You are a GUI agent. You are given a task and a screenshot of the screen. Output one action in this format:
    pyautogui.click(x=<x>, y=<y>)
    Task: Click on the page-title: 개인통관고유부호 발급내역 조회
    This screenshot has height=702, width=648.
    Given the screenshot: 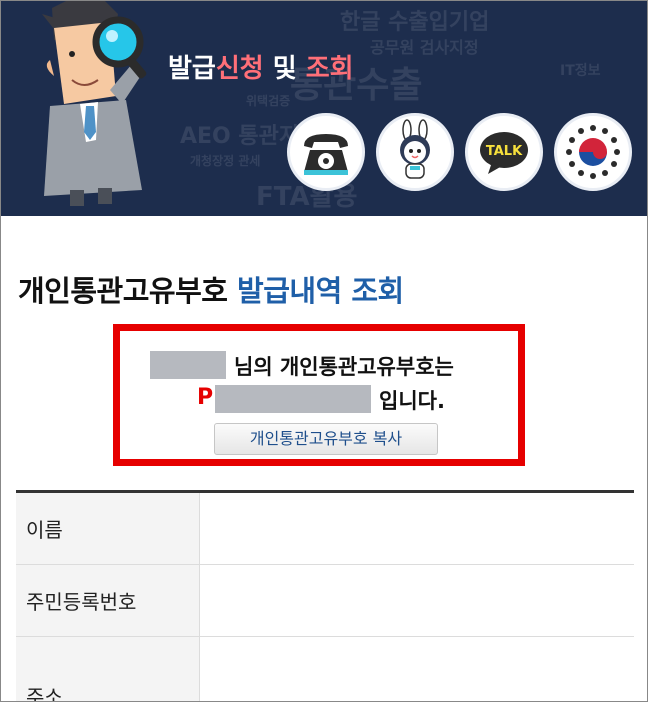 What is the action you would take?
    pyautogui.click(x=211, y=289)
    